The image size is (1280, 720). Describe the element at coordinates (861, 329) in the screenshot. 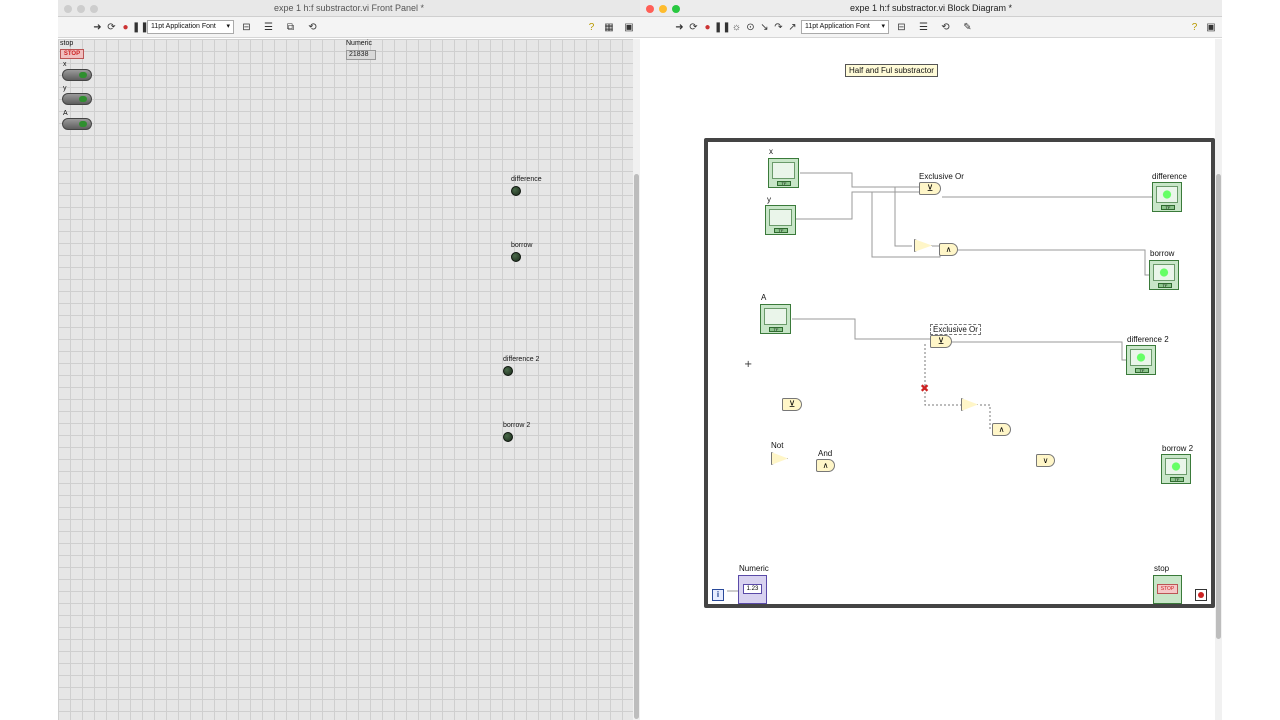

I see `wire-a-xor2` at that location.